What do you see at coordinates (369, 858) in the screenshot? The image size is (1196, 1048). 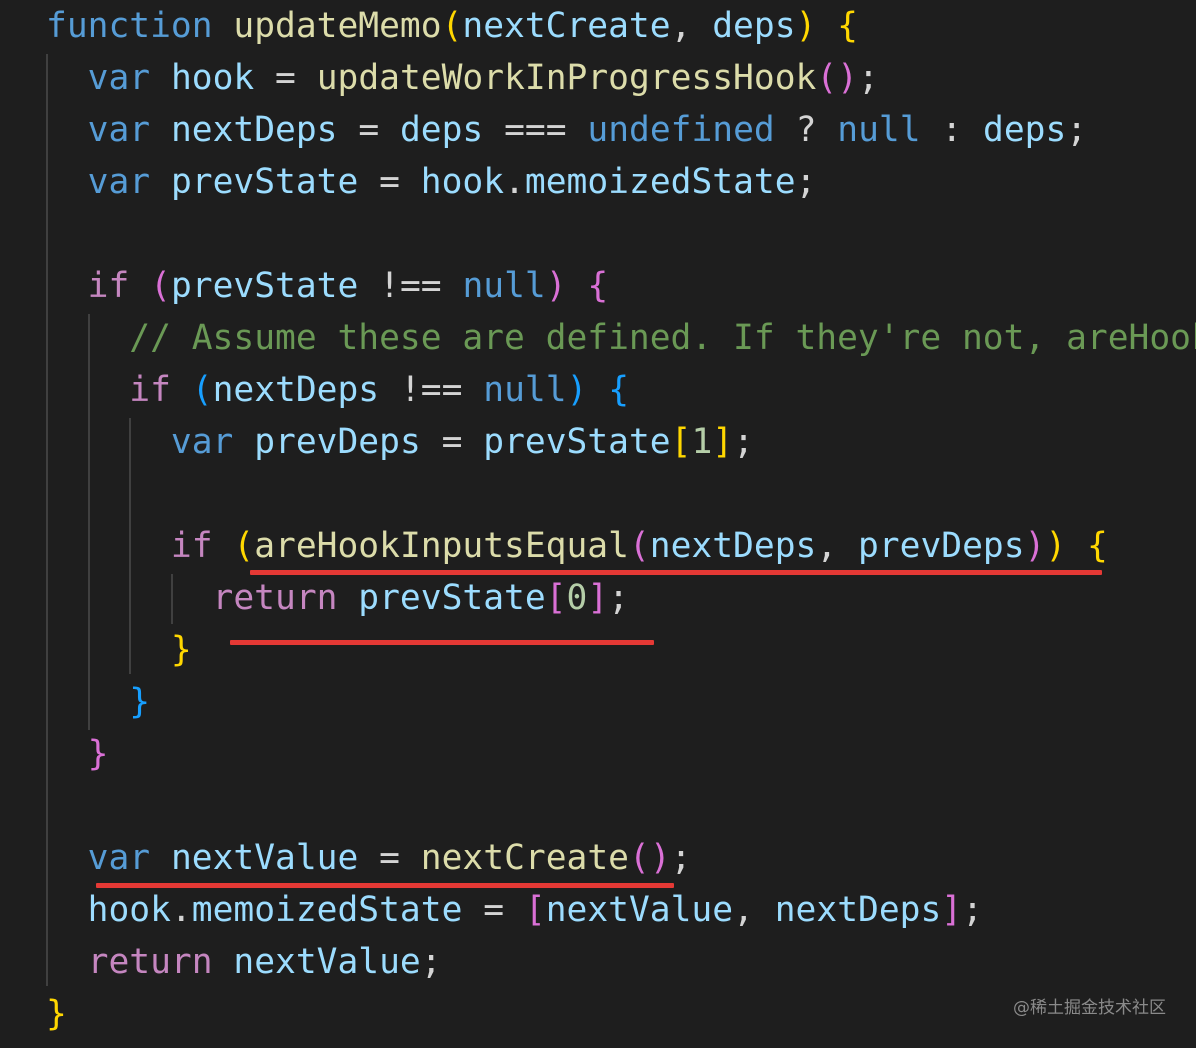 I see `code-line: var nextValue = nextCreate();` at bounding box center [369, 858].